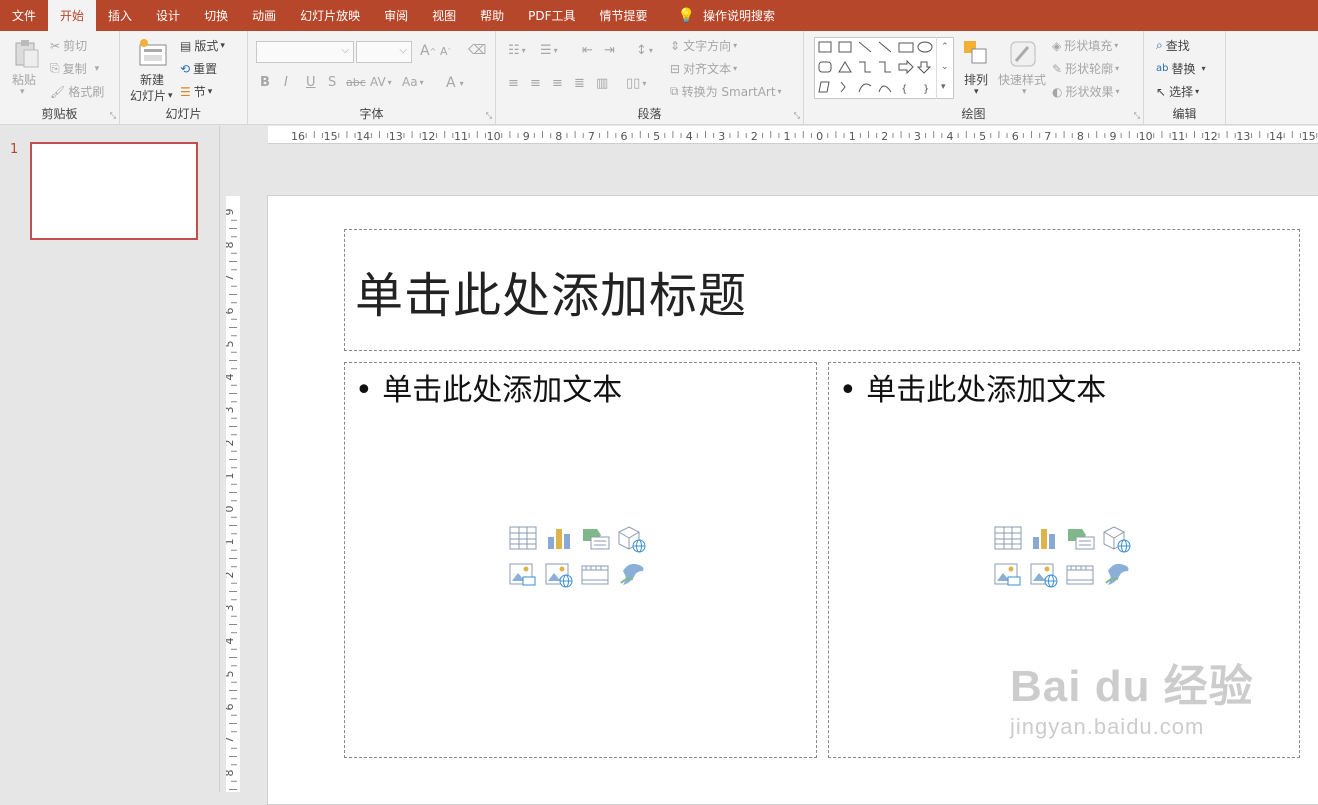 The image size is (1318, 805). Describe the element at coordinates (152, 55) in the screenshot. I see `new-slide-icon` at that location.